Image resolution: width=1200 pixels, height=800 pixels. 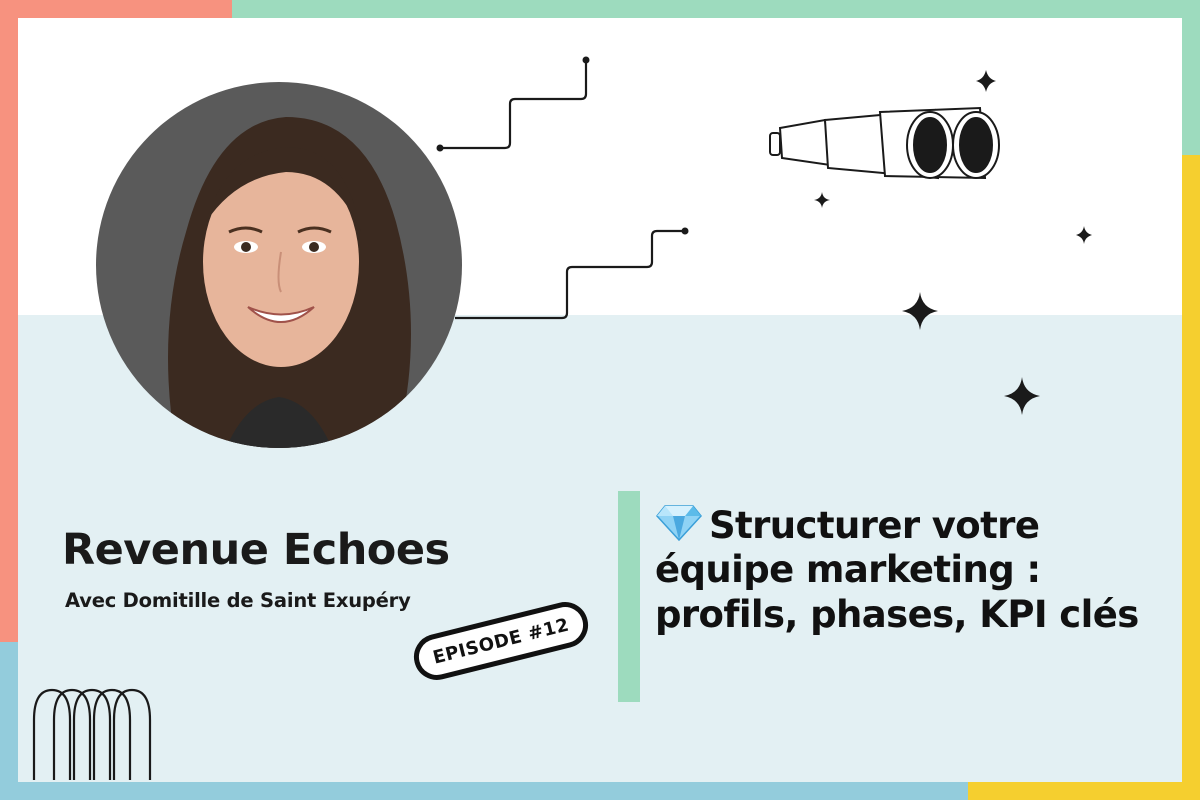 I want to click on guest-line: Avec Domitille de Saint Exupéry, so click(x=238, y=600).